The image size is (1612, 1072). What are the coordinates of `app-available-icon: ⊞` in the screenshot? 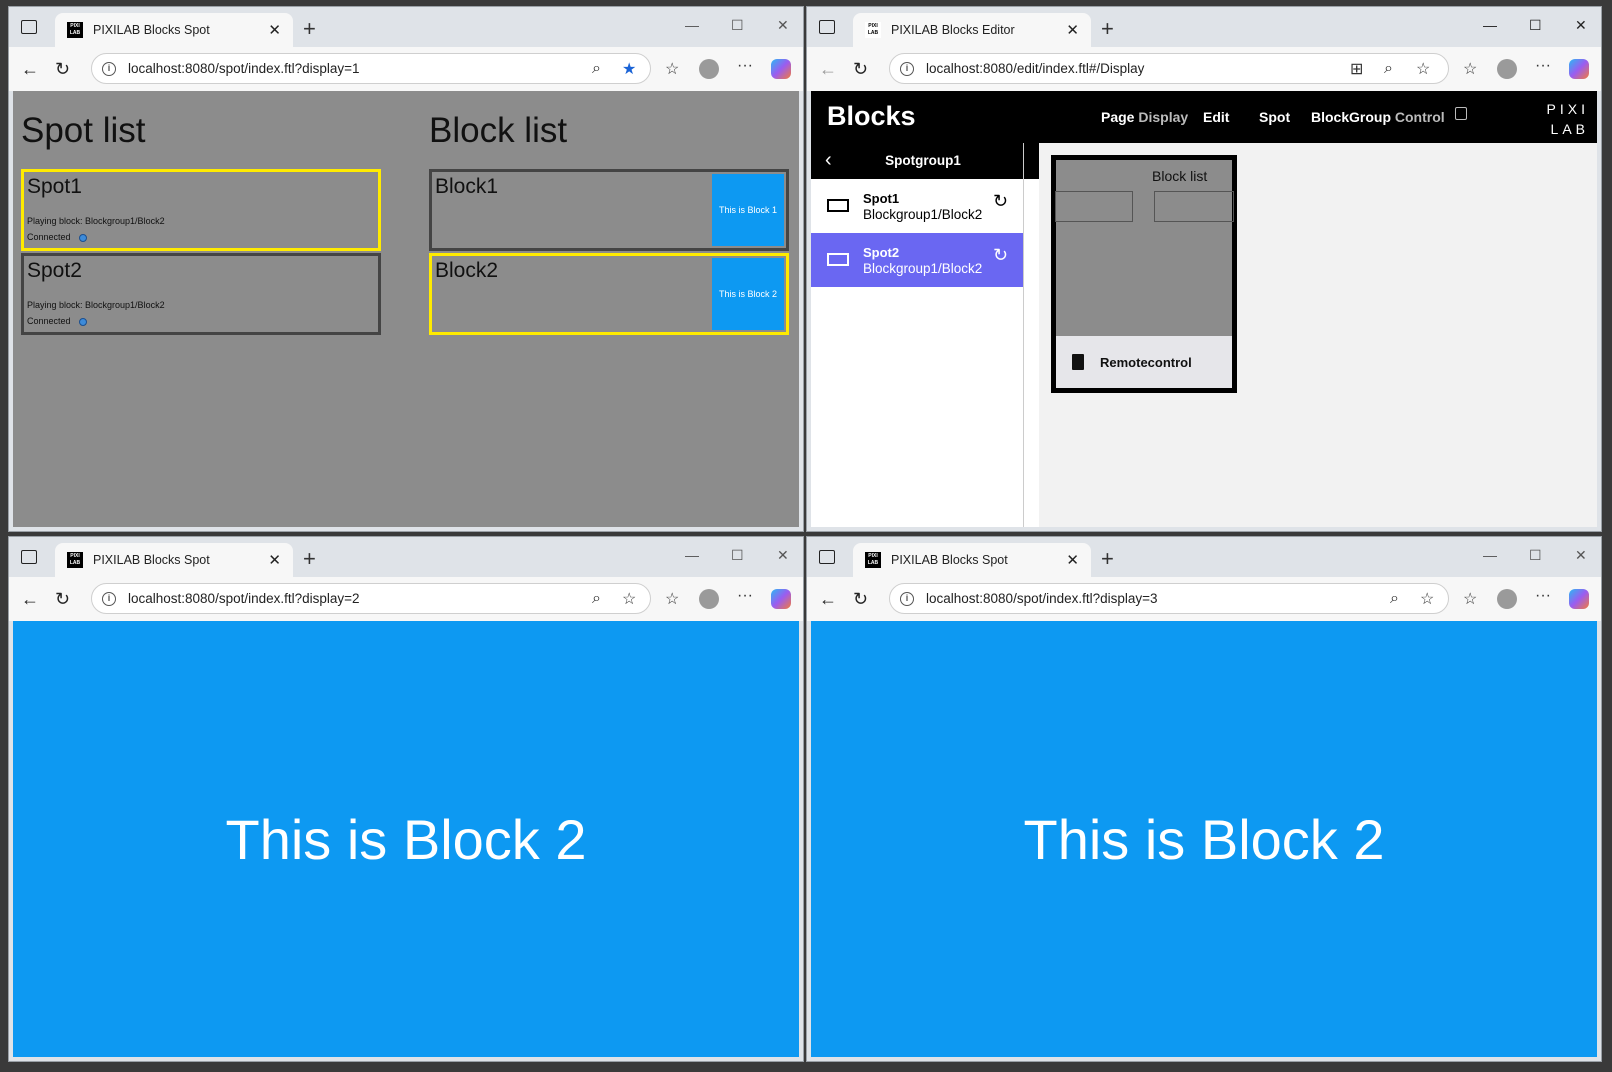 It's located at (1356, 69).